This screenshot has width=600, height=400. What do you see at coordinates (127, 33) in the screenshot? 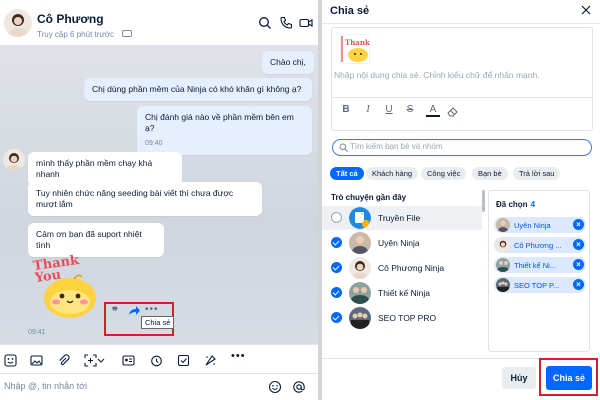
I see `tag-icon` at bounding box center [127, 33].